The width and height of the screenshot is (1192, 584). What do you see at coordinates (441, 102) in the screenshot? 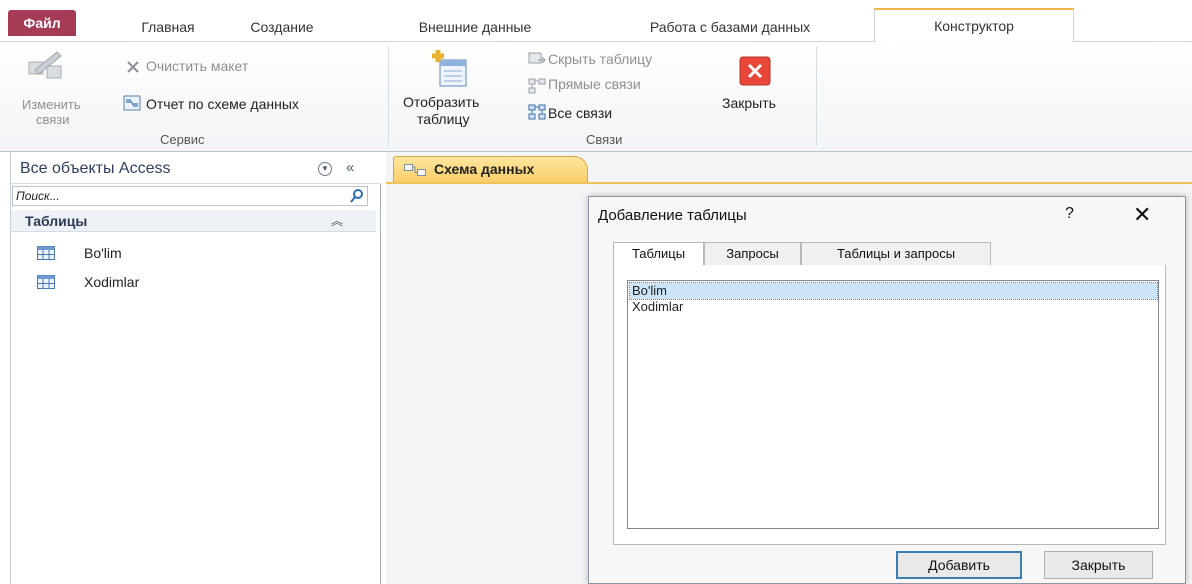
I see `show-table-button: Отобразить` at bounding box center [441, 102].